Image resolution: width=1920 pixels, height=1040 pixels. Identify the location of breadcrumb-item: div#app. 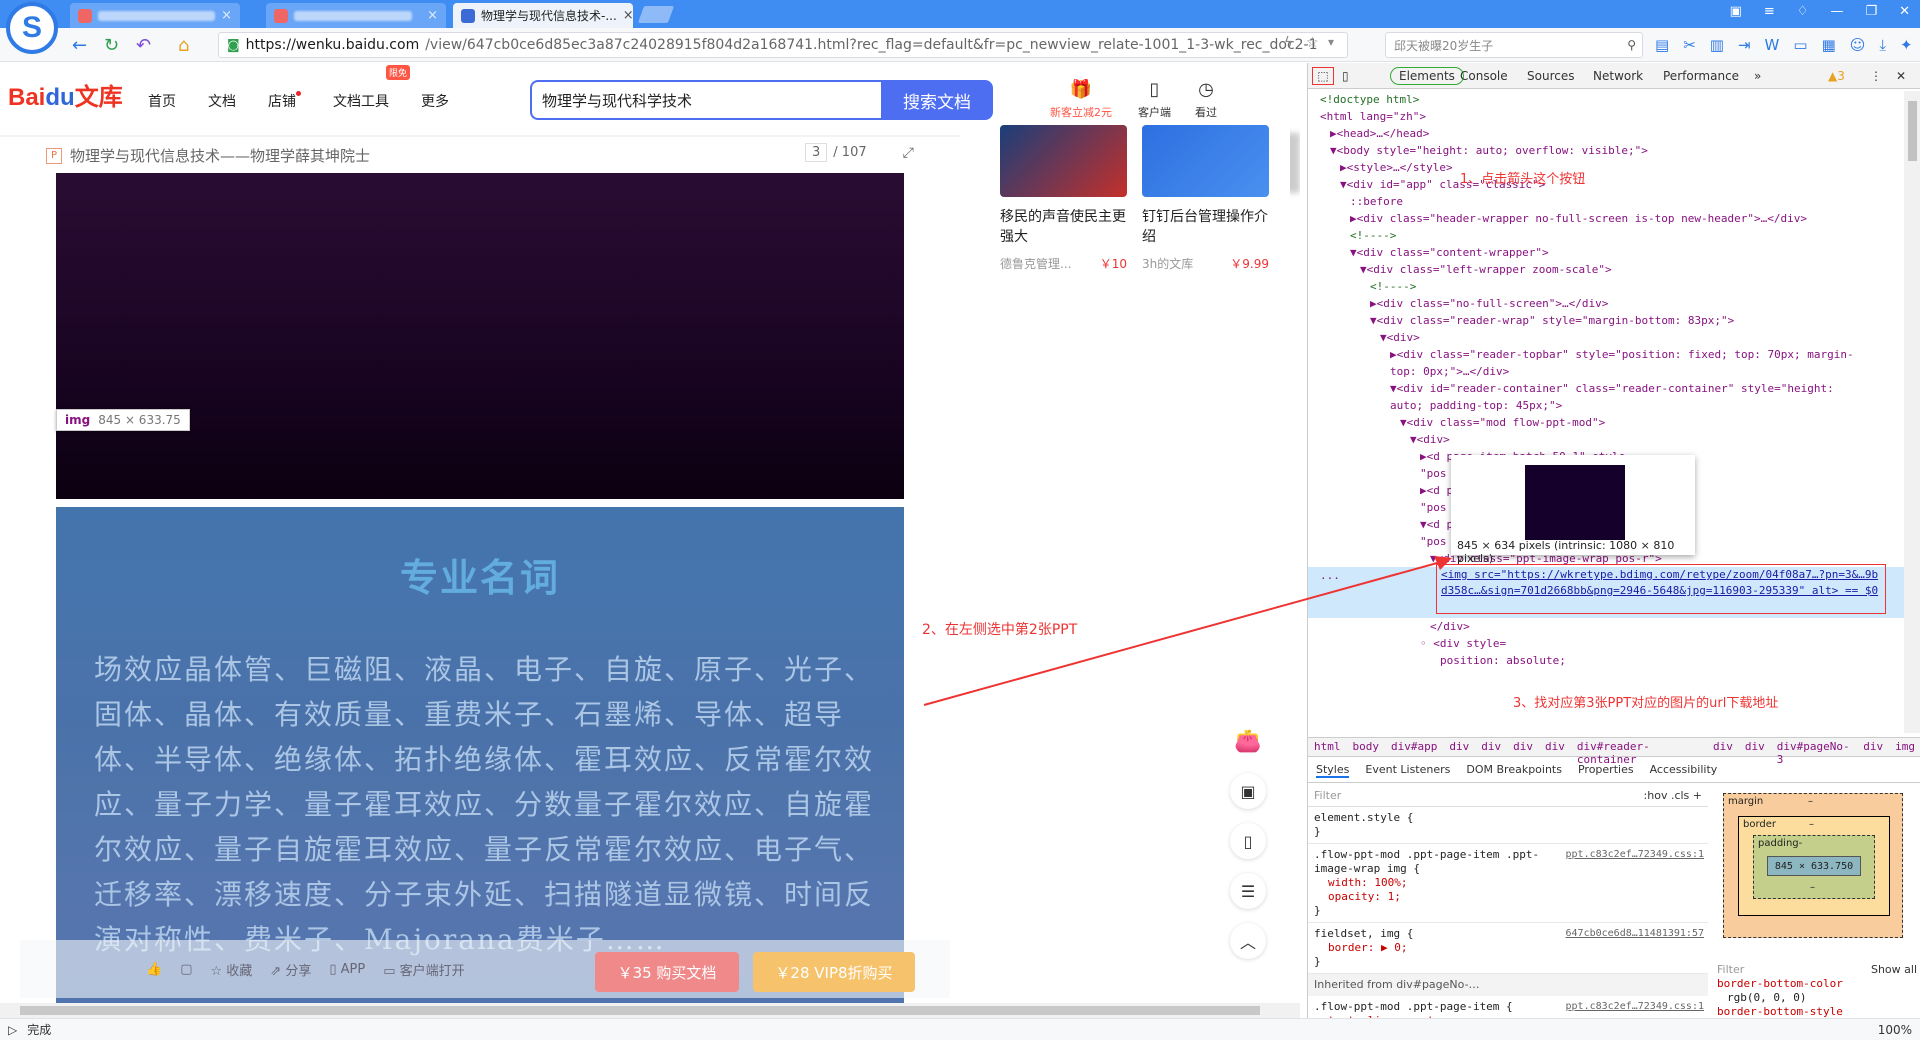
(1414, 747).